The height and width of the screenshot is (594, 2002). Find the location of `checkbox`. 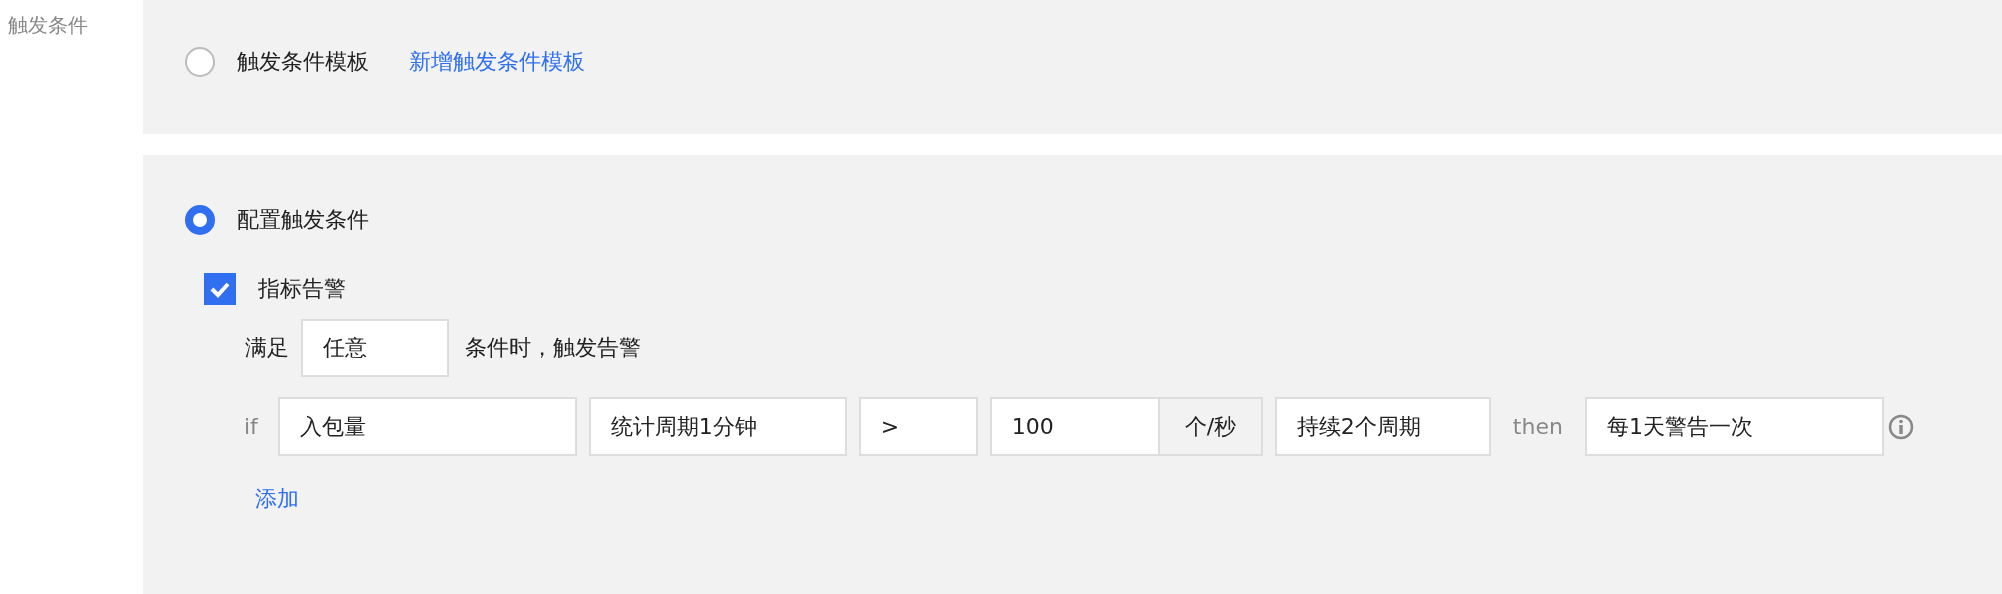

checkbox is located at coordinates (220, 289).